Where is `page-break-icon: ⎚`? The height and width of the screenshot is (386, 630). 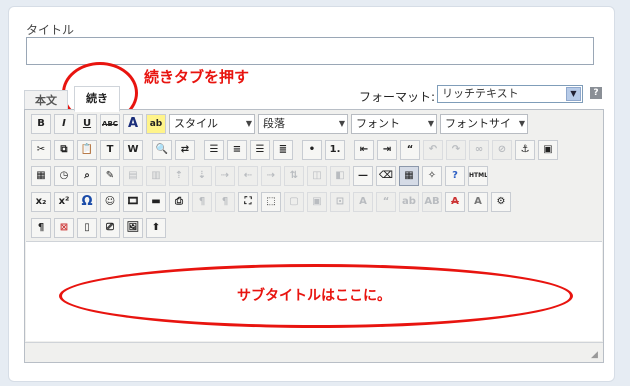 page-break-icon: ⎚ is located at coordinates (110, 228).